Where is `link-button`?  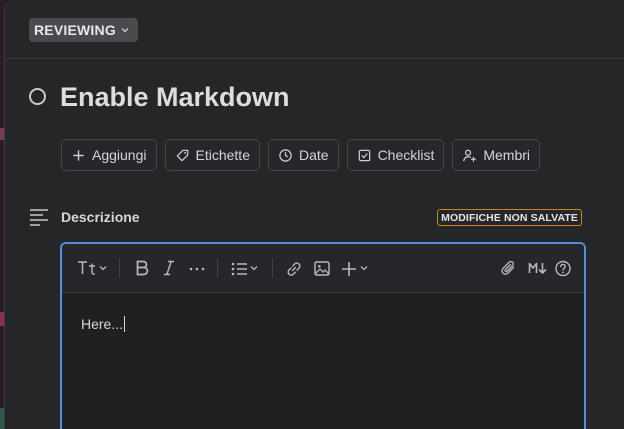
link-button is located at coordinates (294, 268).